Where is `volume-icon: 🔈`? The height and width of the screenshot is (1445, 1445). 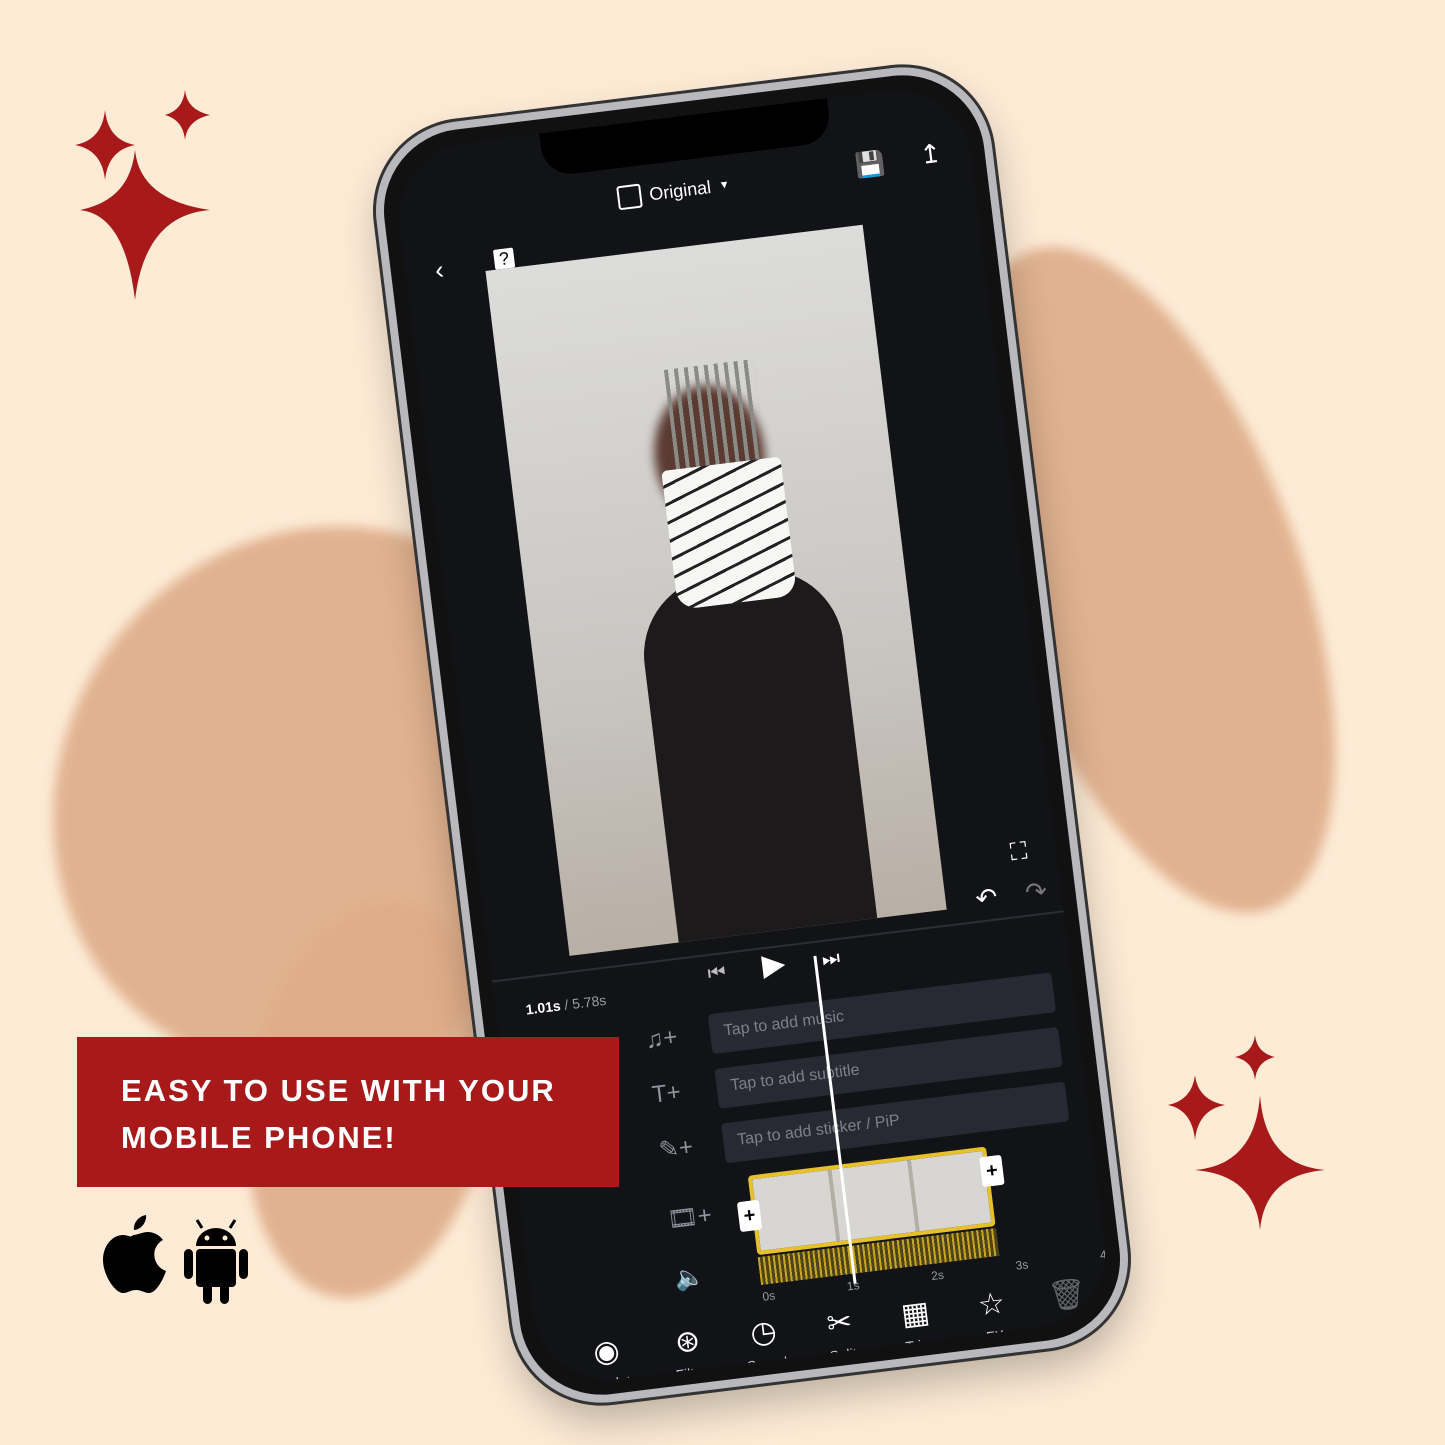
volume-icon: 🔈 is located at coordinates (689, 1278).